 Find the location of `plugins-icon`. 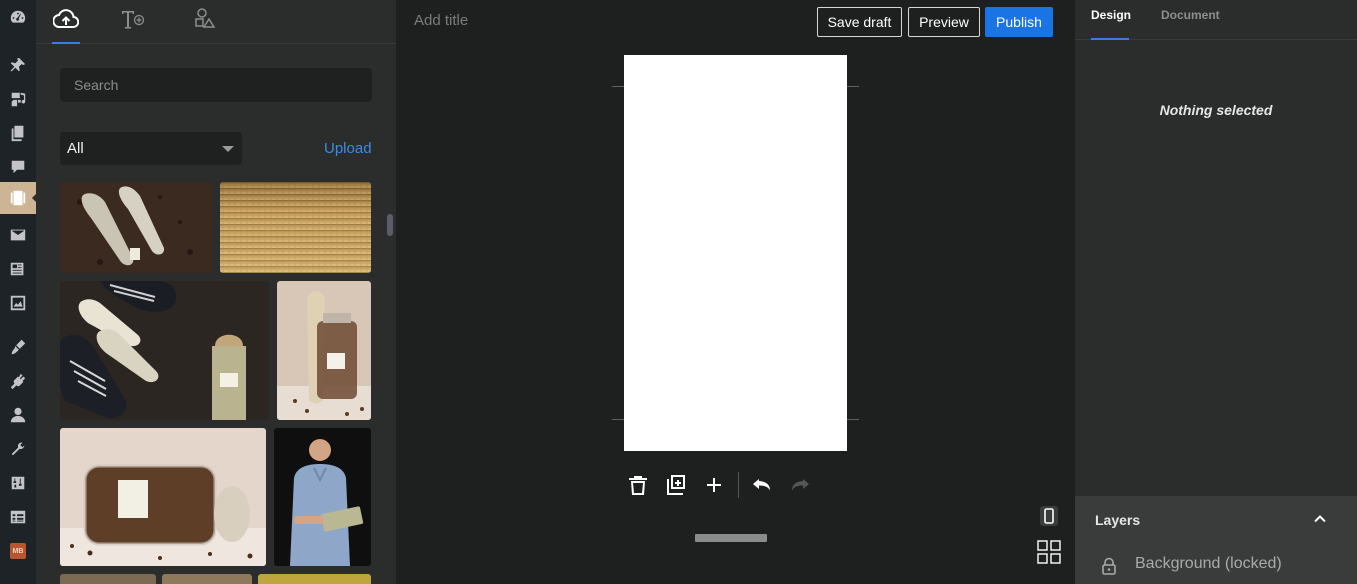

plugins-icon is located at coordinates (18, 381).